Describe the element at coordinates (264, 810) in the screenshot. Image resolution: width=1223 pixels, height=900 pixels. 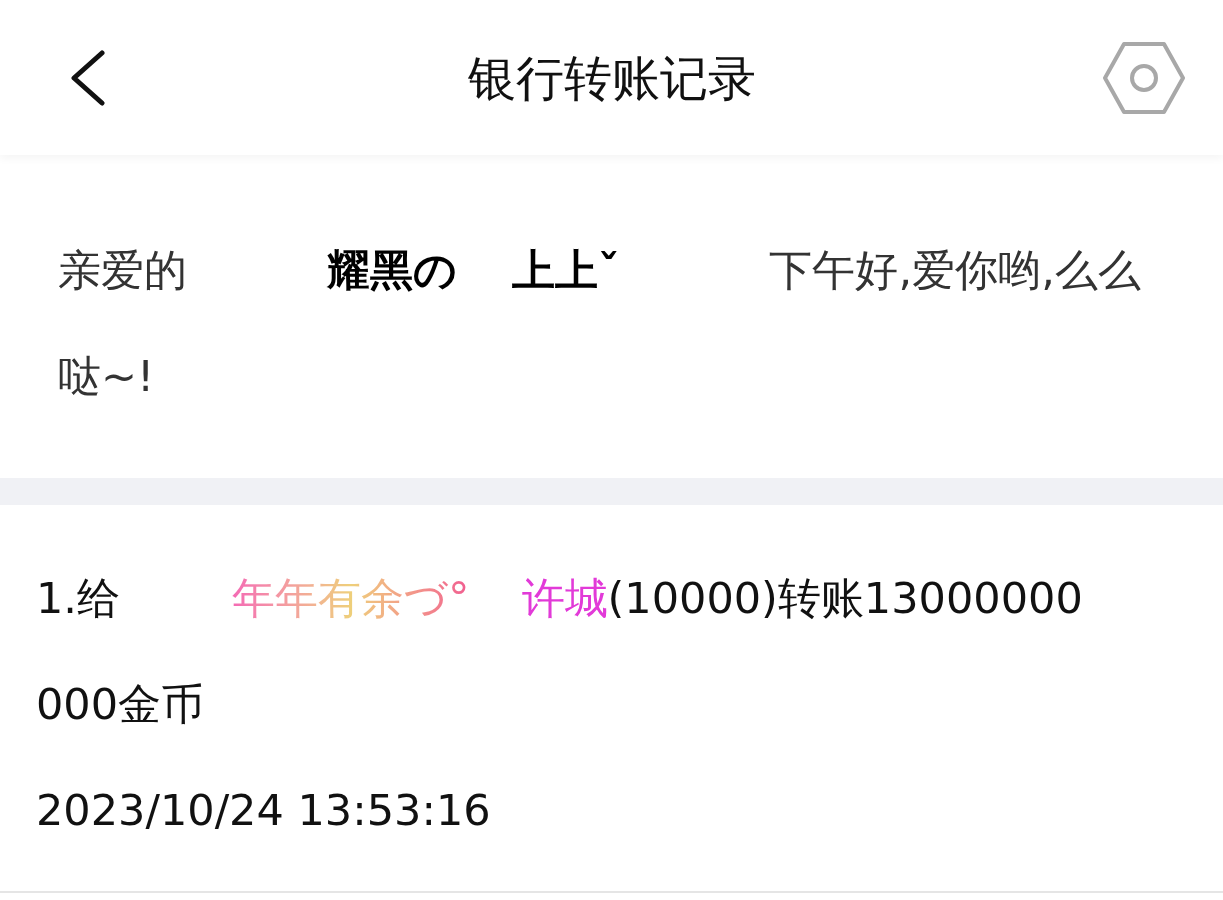
I see `record-time: 2023/10/24 13:53:16` at that location.